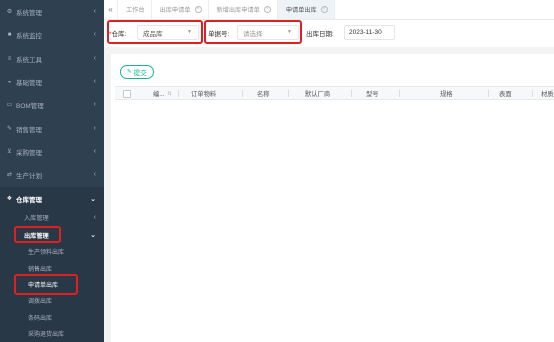  What do you see at coordinates (9, 105) in the screenshot?
I see `laptop-icon: ▭` at bounding box center [9, 105].